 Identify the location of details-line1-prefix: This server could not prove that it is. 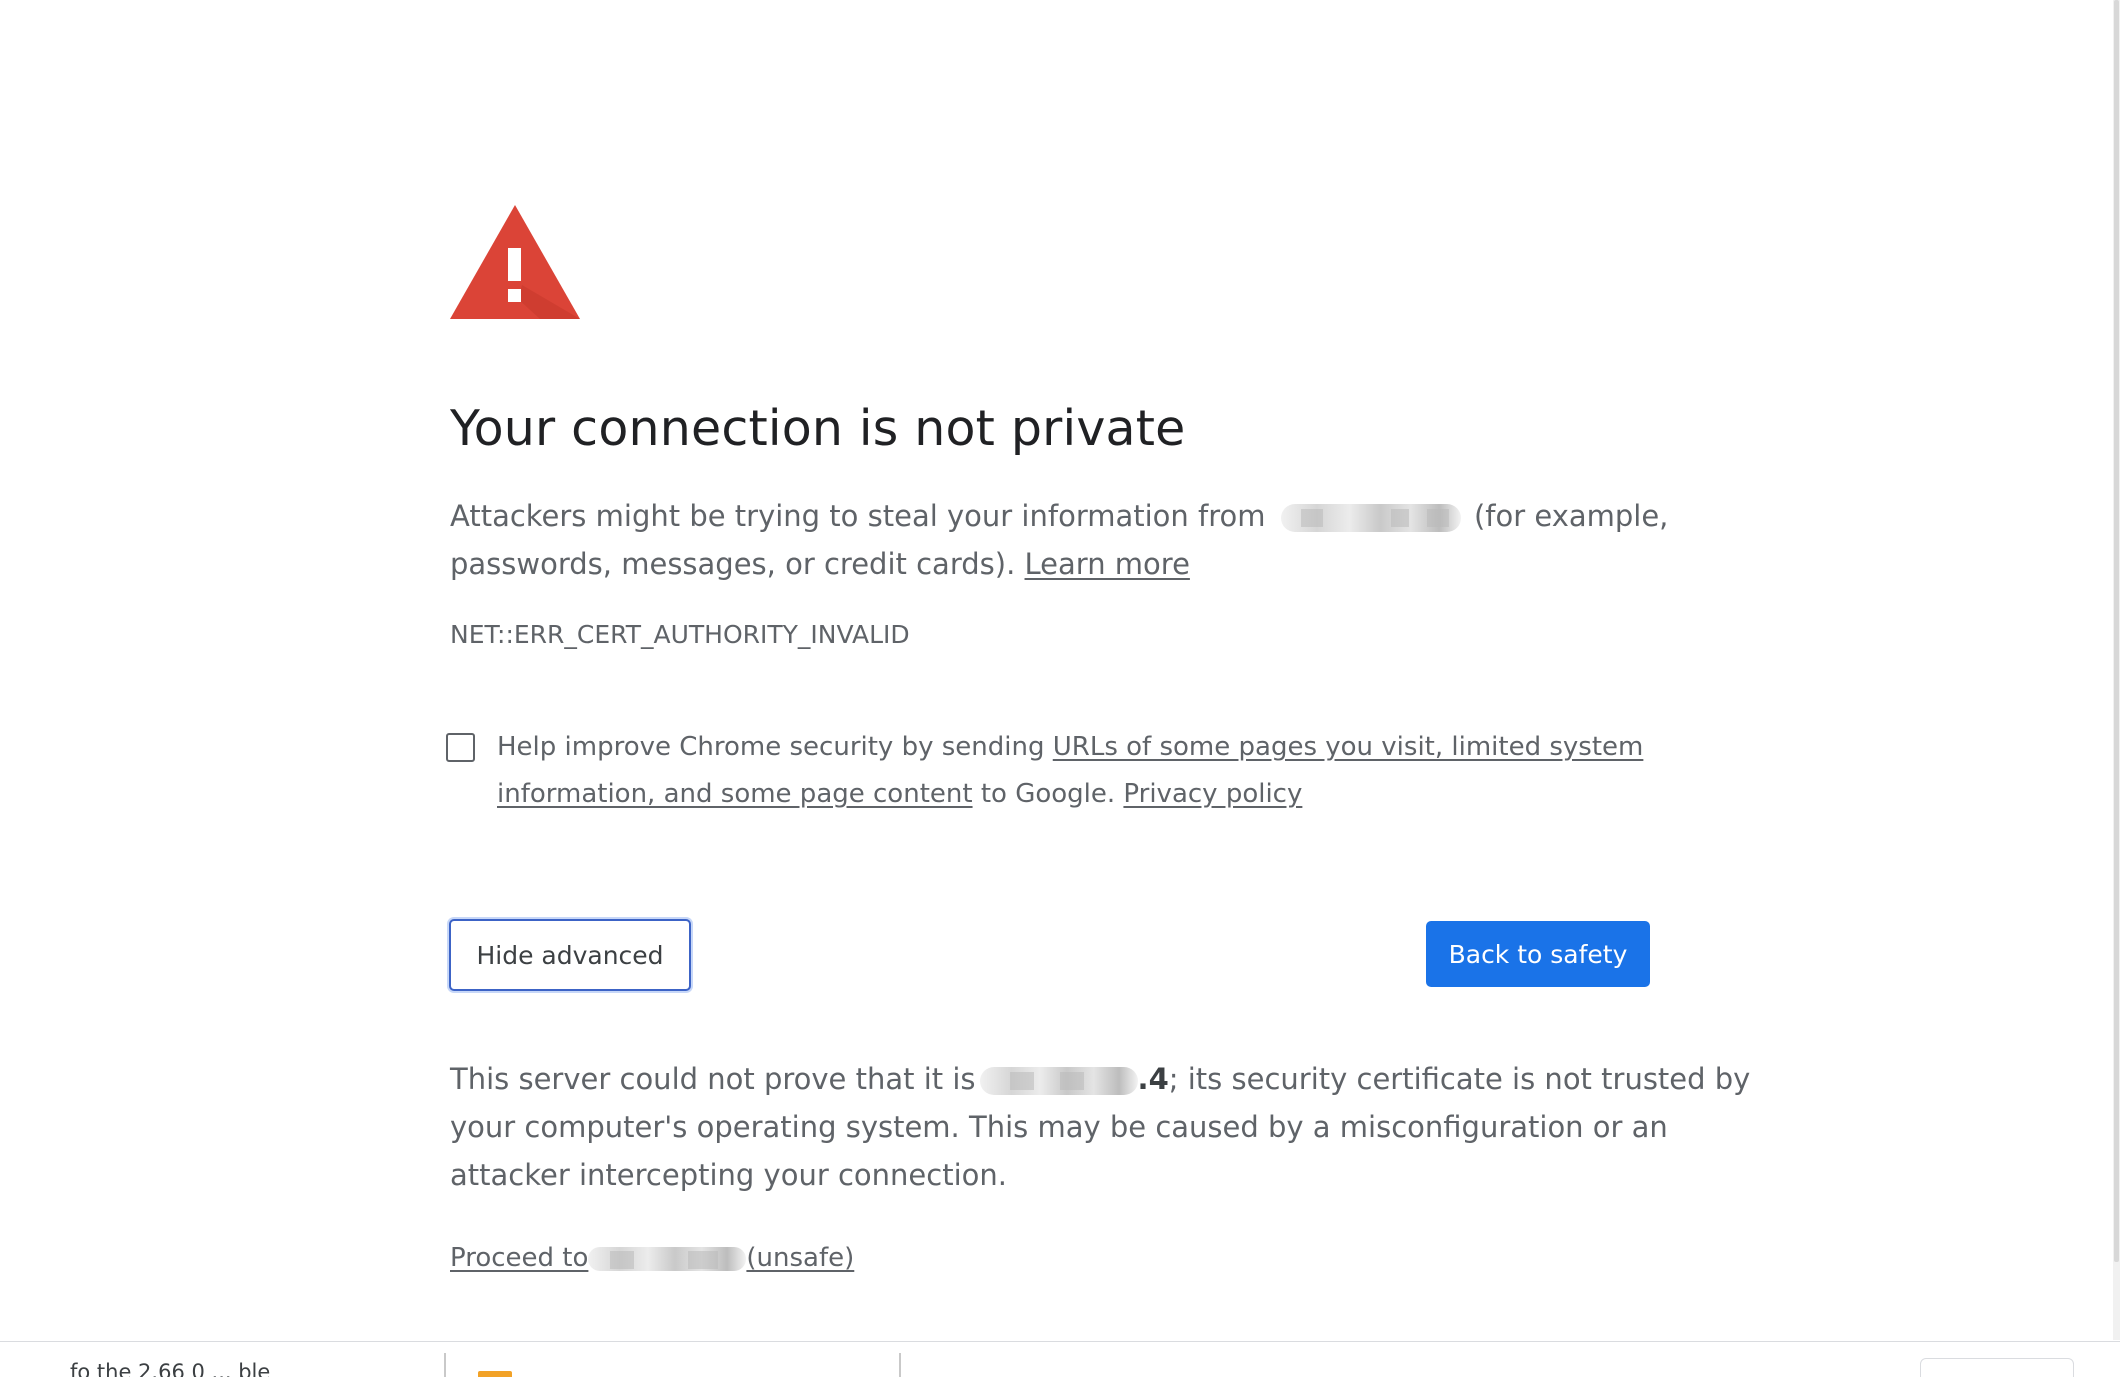
(713, 1079).